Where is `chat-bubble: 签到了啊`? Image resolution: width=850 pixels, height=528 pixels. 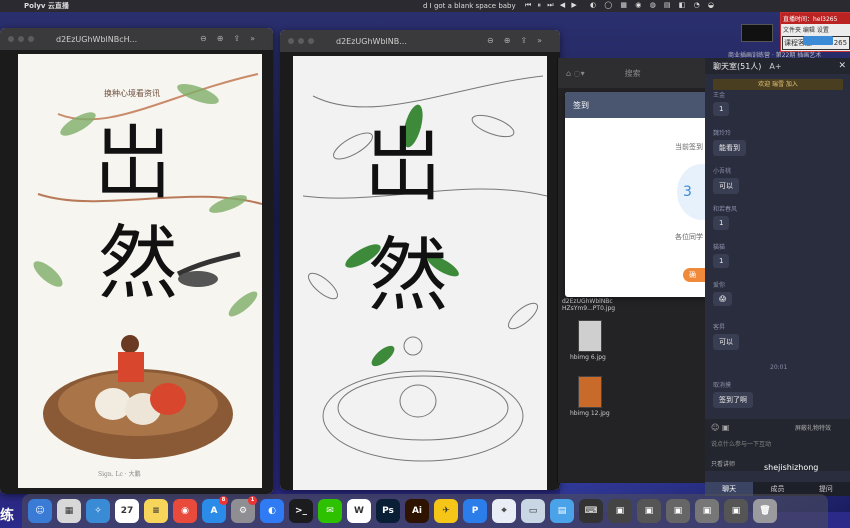
chat-bubble: 签到了啊 is located at coordinates (733, 400).